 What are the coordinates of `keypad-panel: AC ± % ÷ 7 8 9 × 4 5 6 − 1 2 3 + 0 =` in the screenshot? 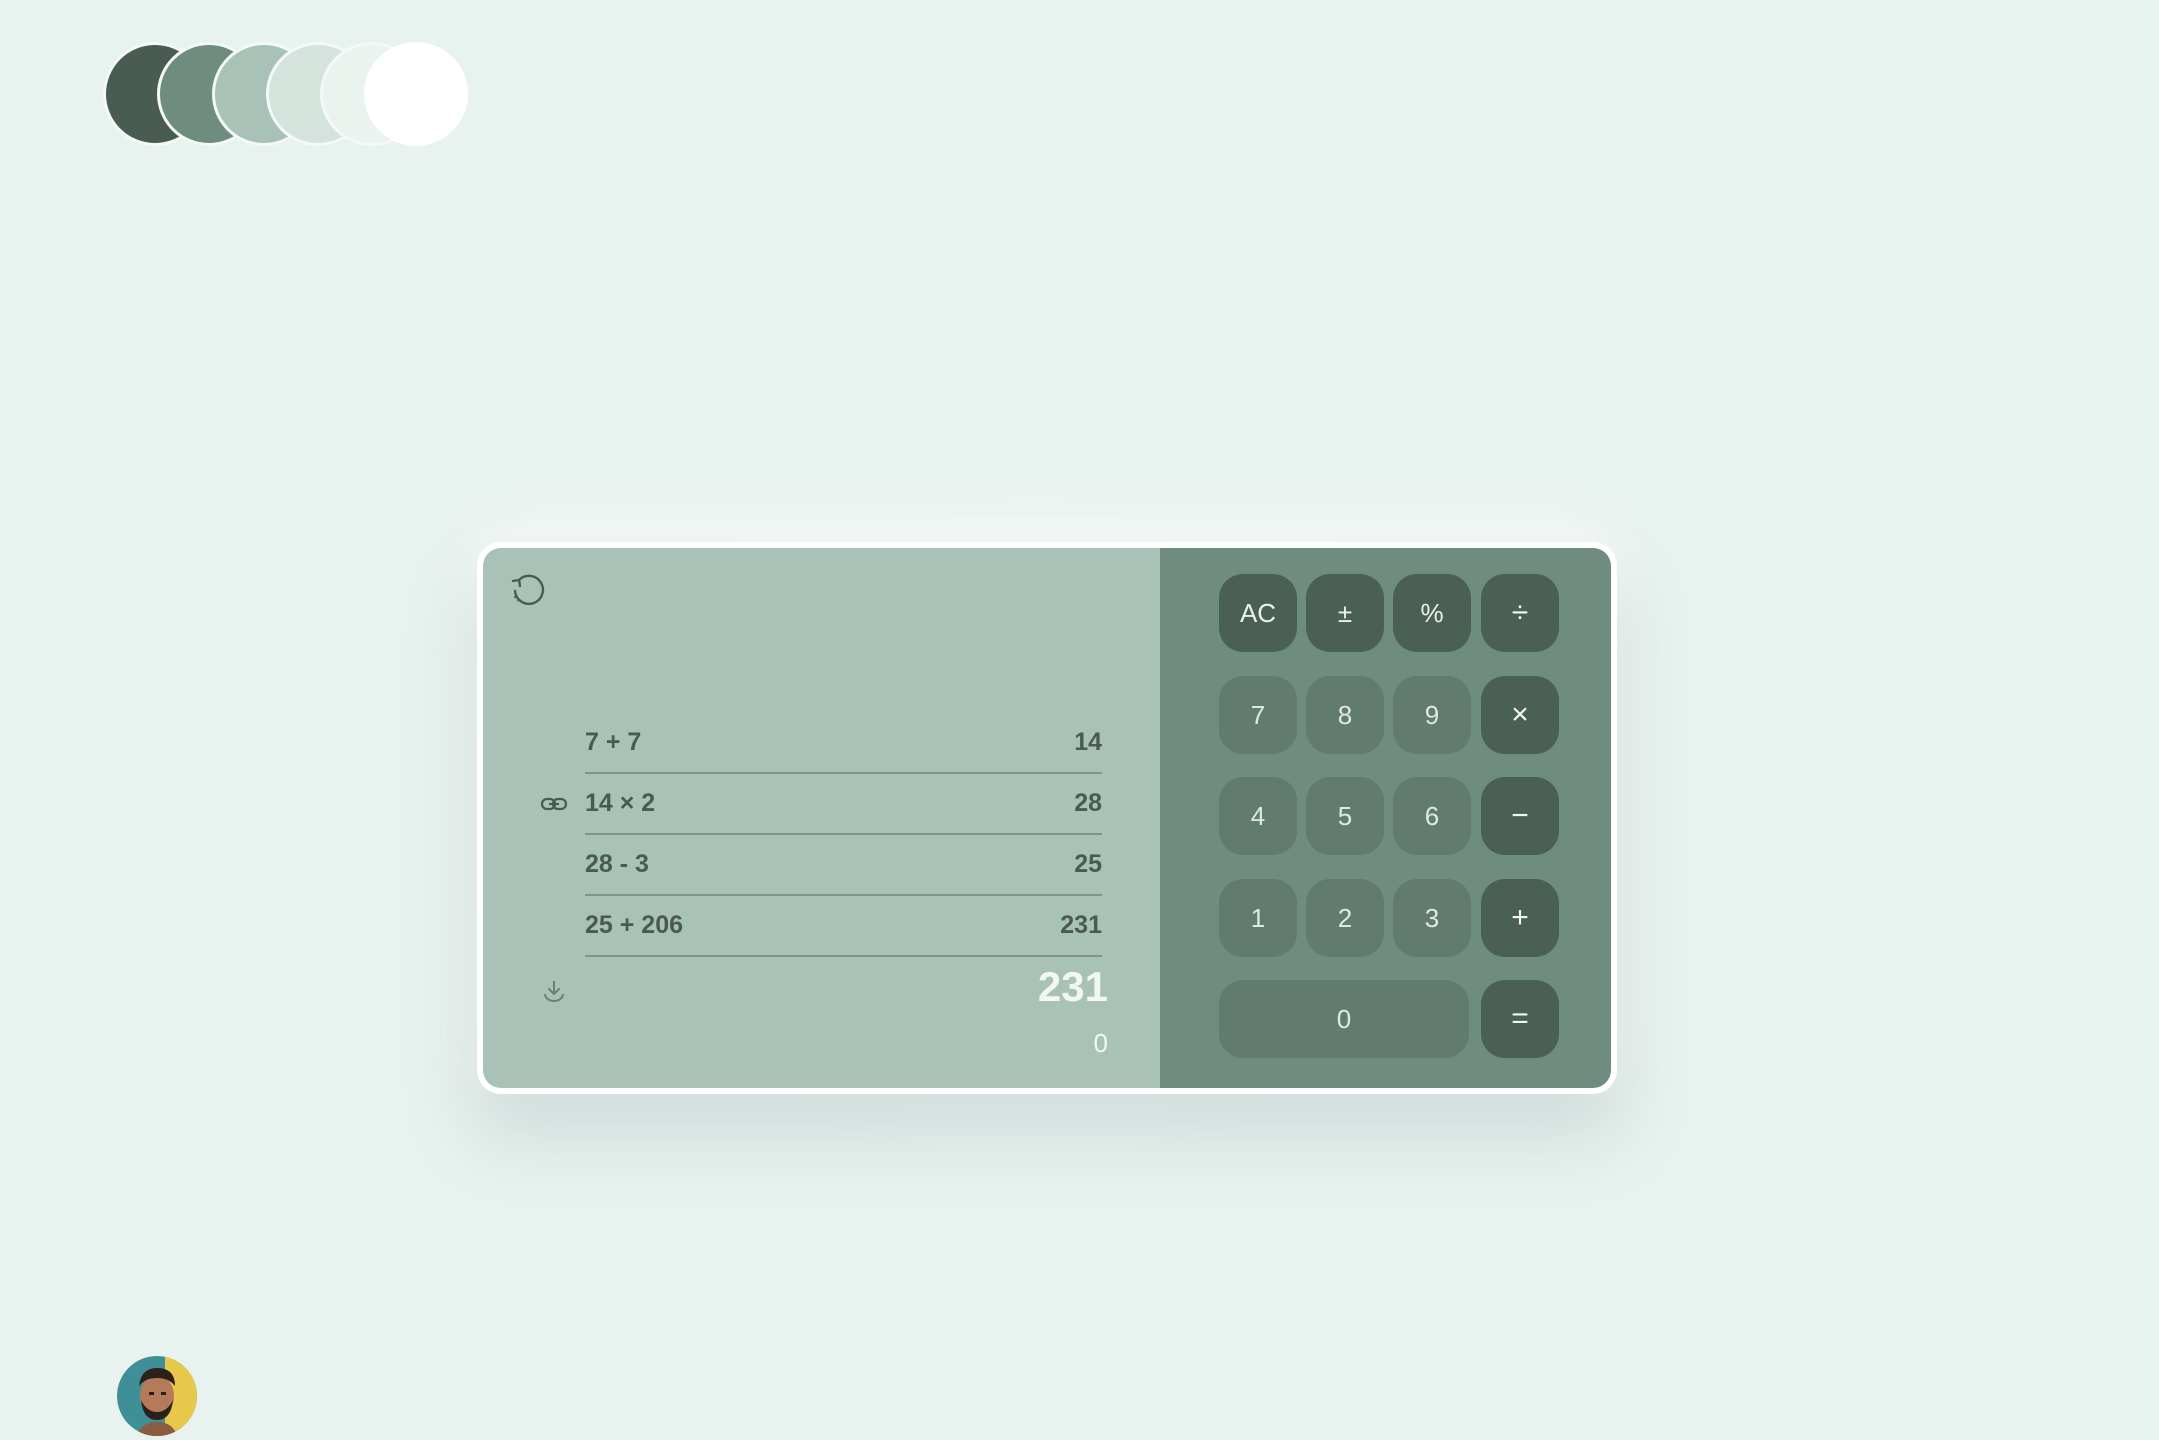 It's located at (1385, 818).